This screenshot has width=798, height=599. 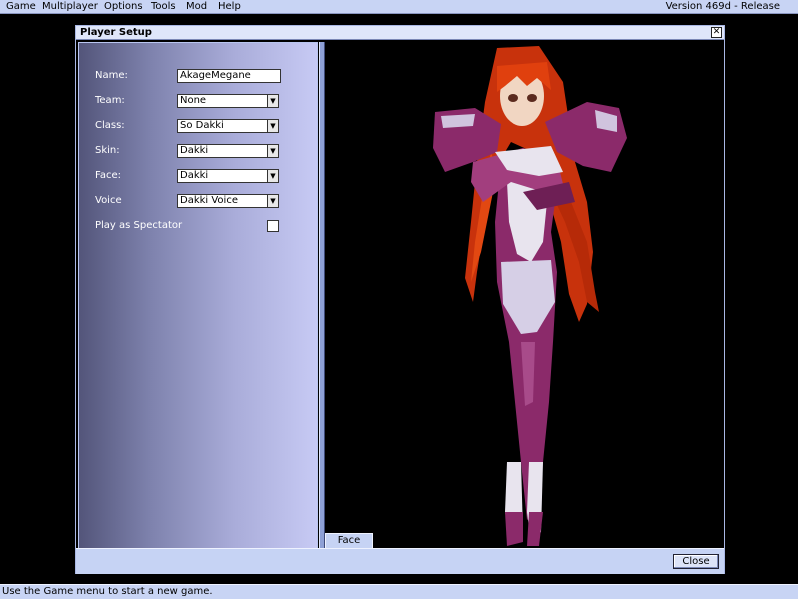 What do you see at coordinates (228, 101) in the screenshot?
I see `team-select: None ▼` at bounding box center [228, 101].